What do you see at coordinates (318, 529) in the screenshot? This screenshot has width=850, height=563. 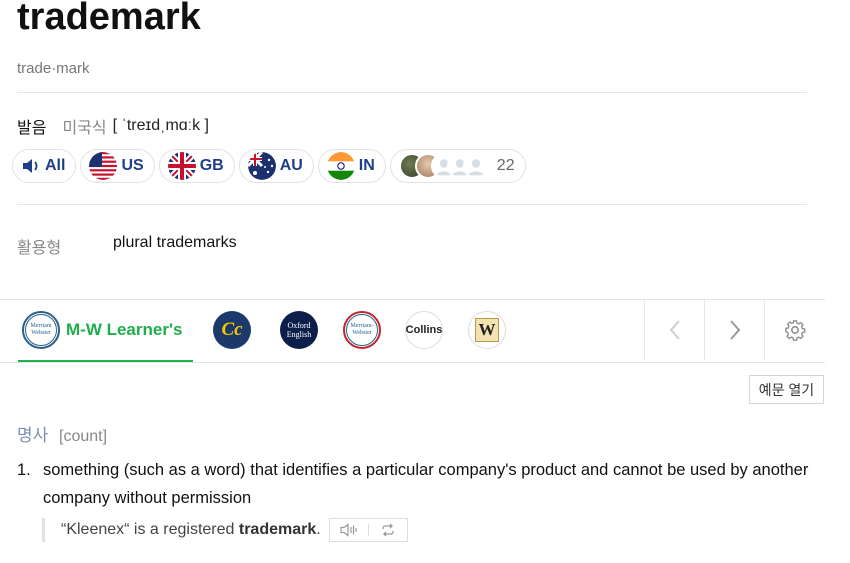 I see `example-text-after: .` at bounding box center [318, 529].